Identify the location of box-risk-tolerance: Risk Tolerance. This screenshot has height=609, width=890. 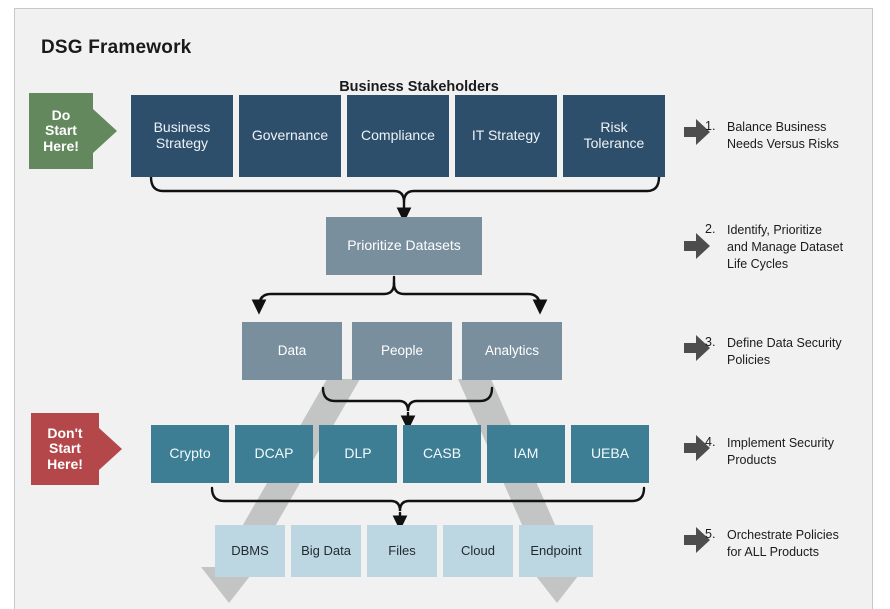
(614, 136).